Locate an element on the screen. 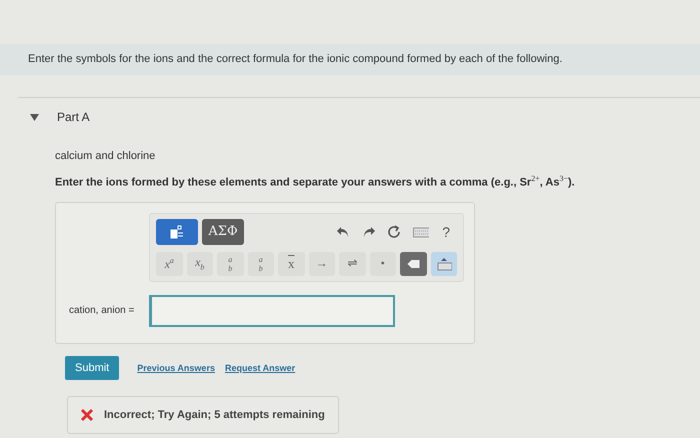 The width and height of the screenshot is (700, 438). answer-link: Previous Answers is located at coordinates (176, 367).